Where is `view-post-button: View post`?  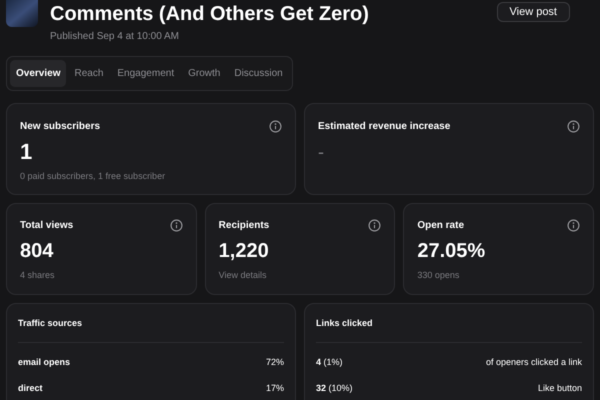 view-post-button: View post is located at coordinates (533, 12).